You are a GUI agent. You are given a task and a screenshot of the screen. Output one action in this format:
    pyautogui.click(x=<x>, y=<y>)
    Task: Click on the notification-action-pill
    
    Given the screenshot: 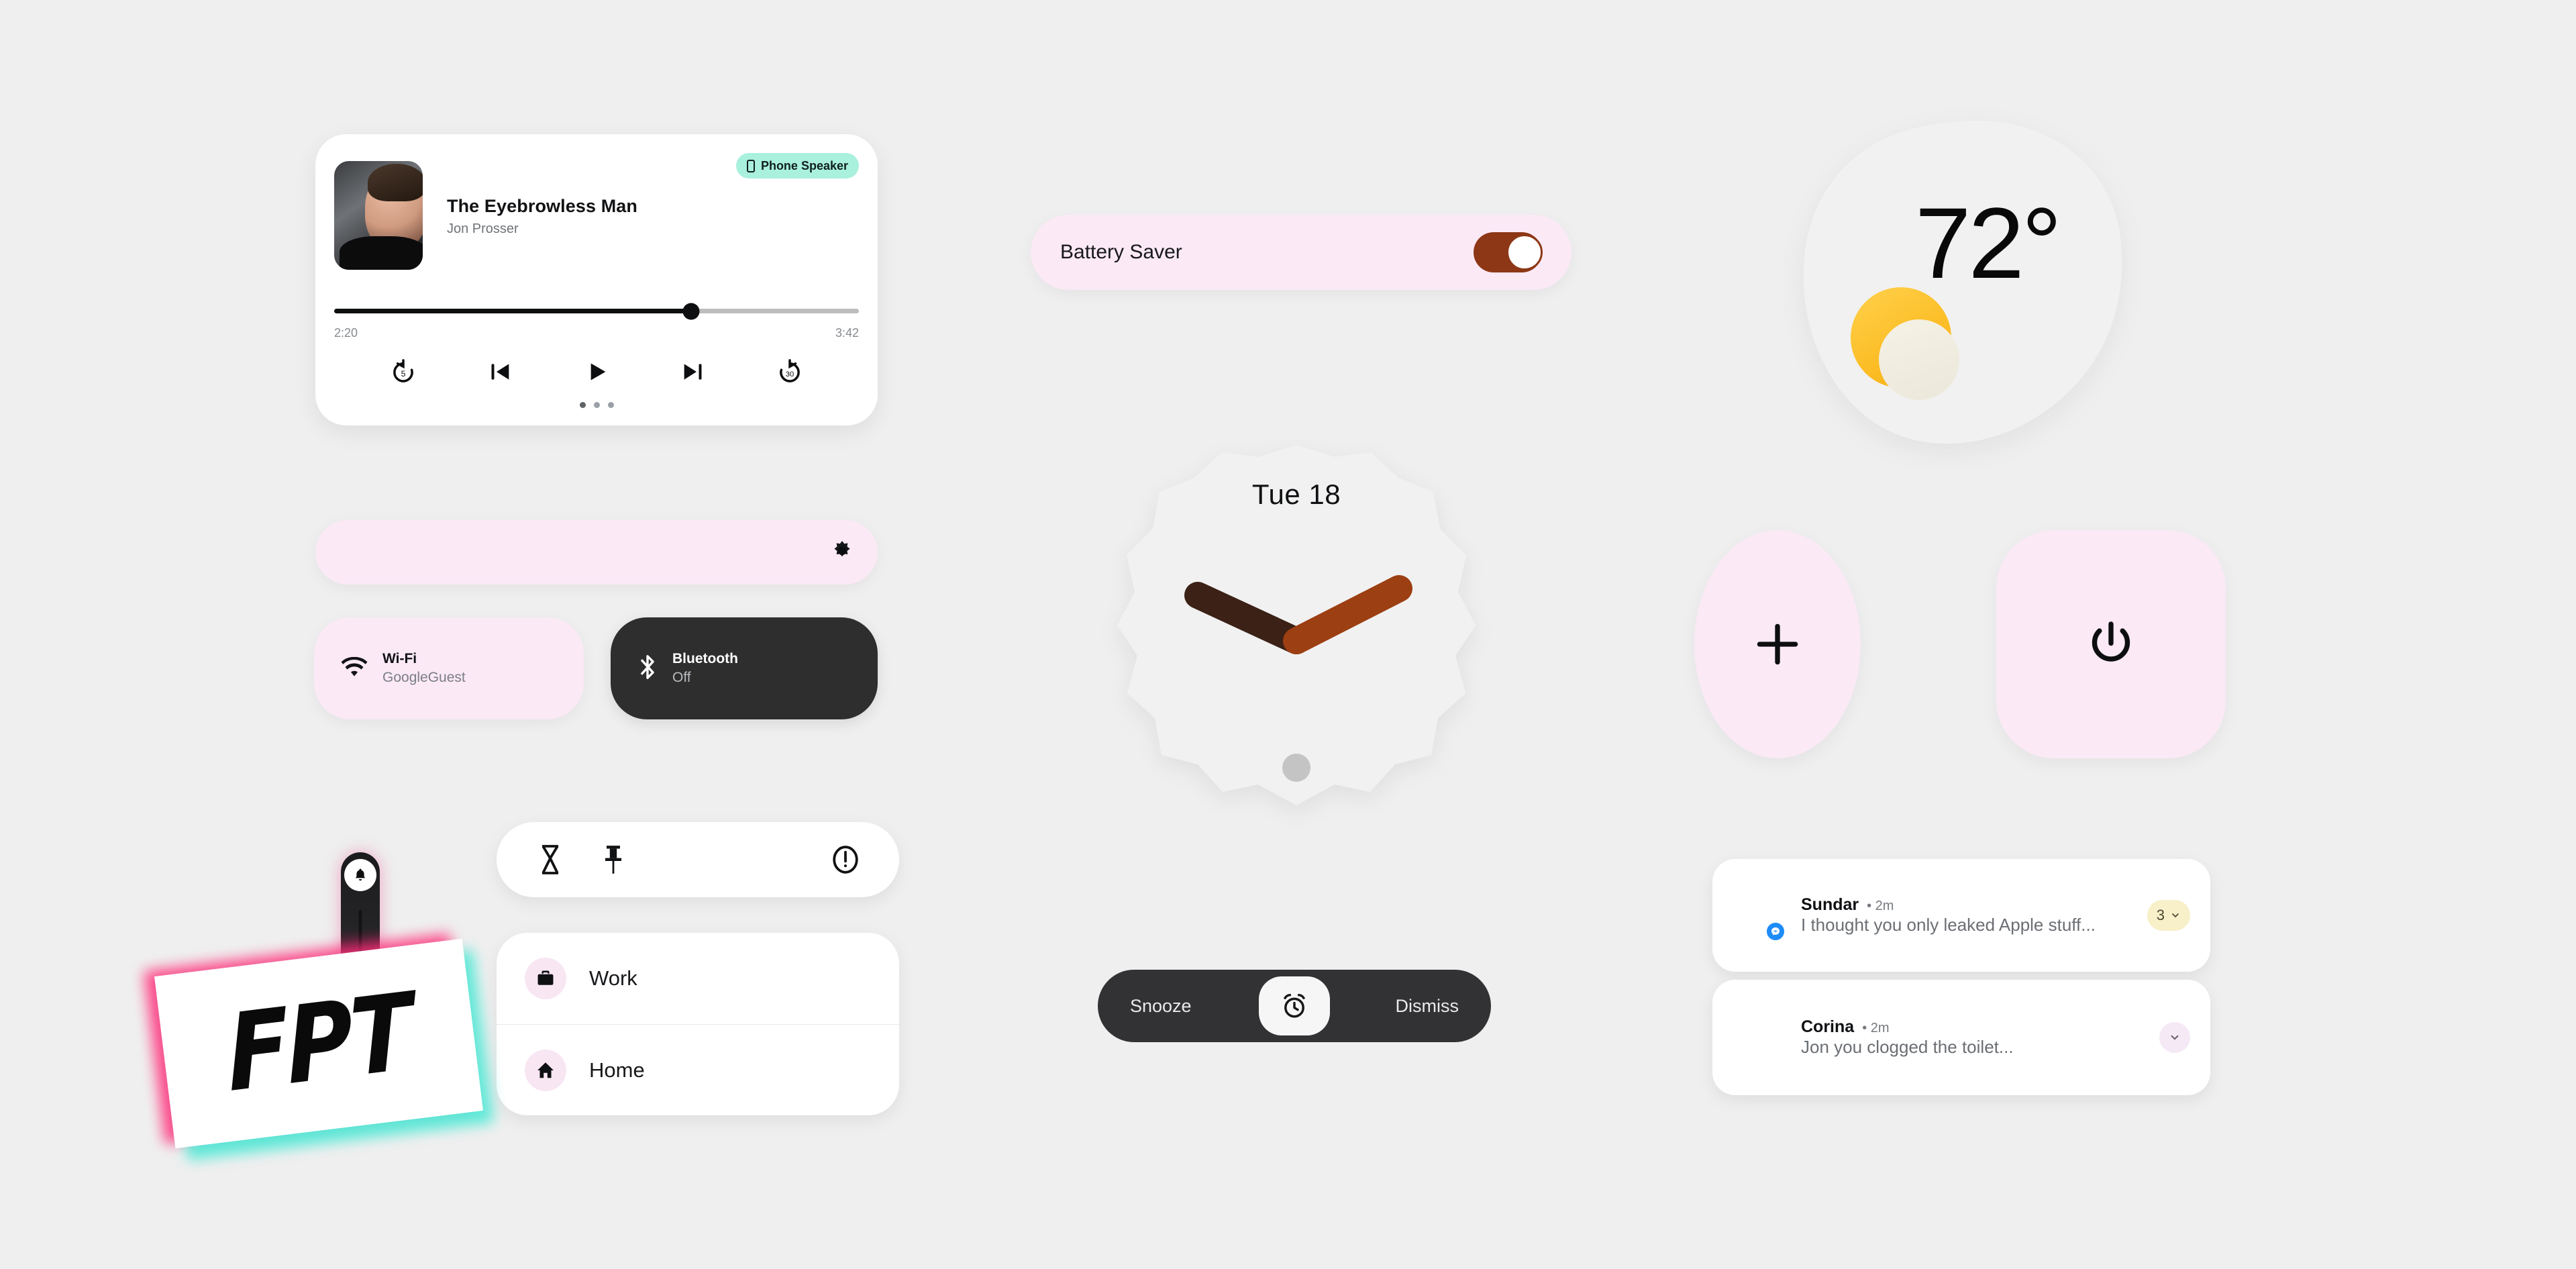 What is the action you would take?
    pyautogui.click(x=698, y=859)
    